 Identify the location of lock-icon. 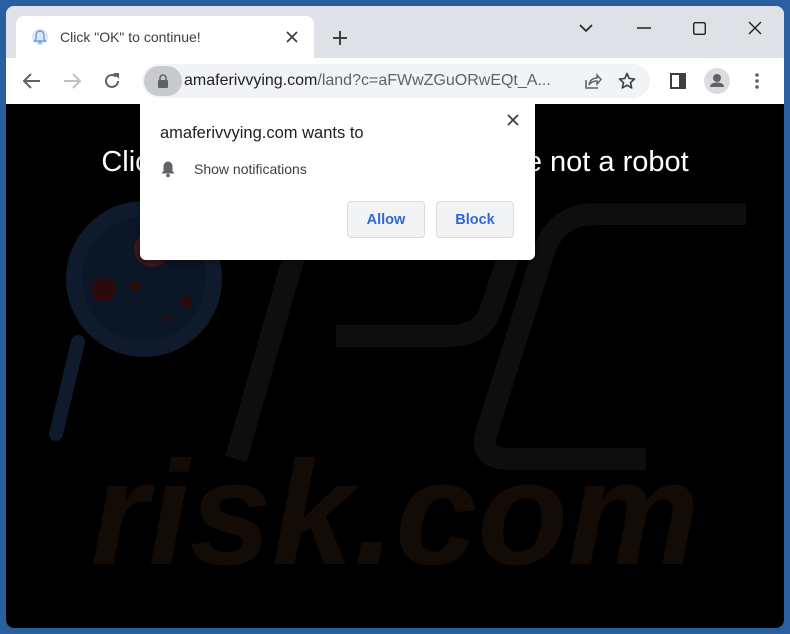
(163, 81).